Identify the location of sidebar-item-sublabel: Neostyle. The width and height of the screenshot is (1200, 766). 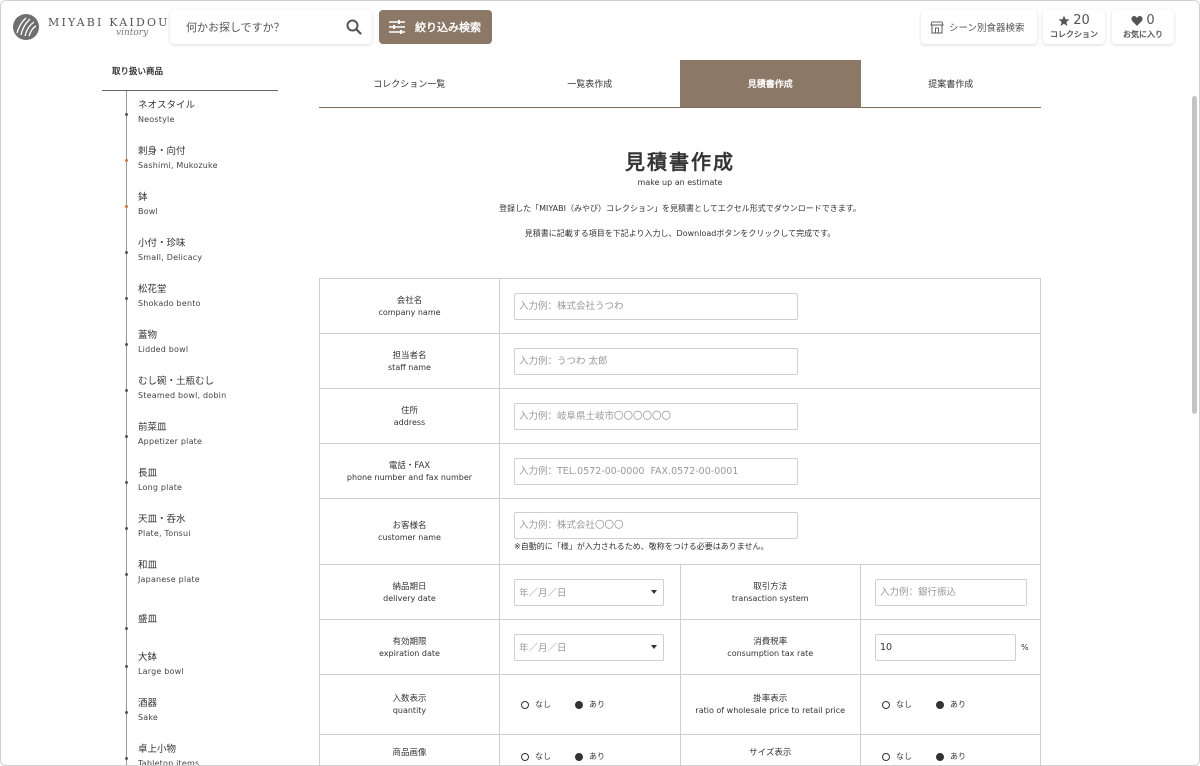
(156, 119).